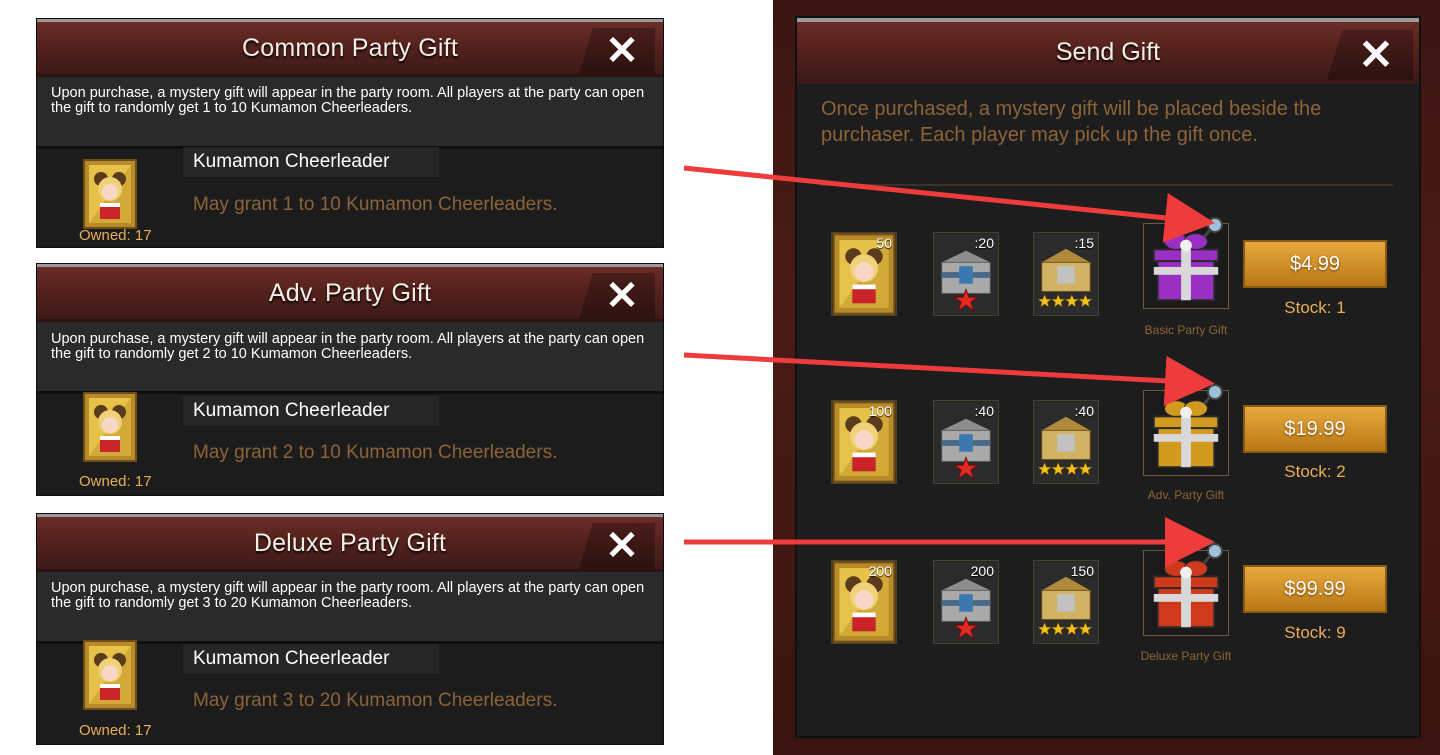 The image size is (1440, 755). I want to click on reward-slot-cheerleader: 50, so click(864, 274).